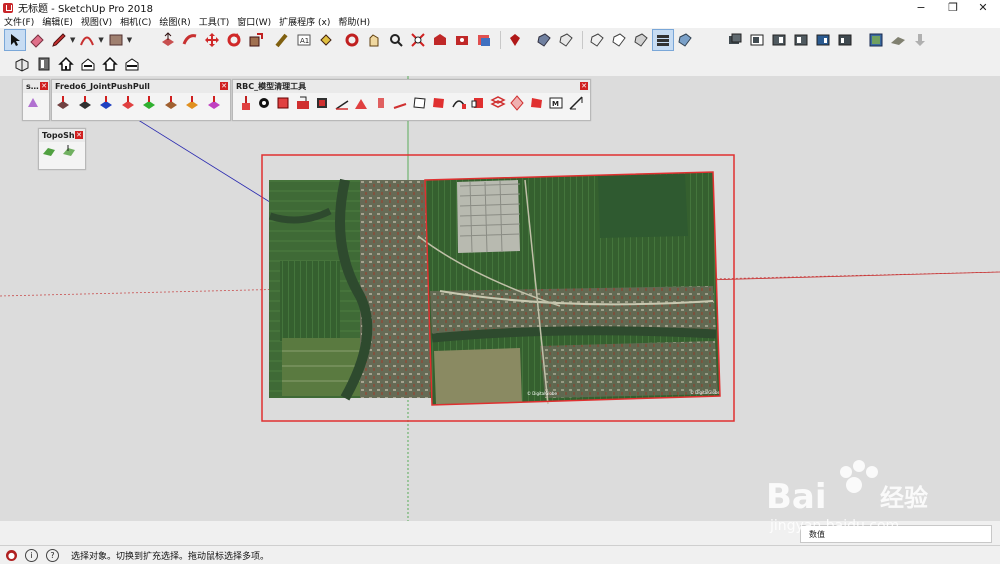 Image resolution: width=1000 pixels, height=564 pixels. What do you see at coordinates (100, 40) in the screenshot?
I see `arc-dropdown-icon: ▼` at bounding box center [100, 40].